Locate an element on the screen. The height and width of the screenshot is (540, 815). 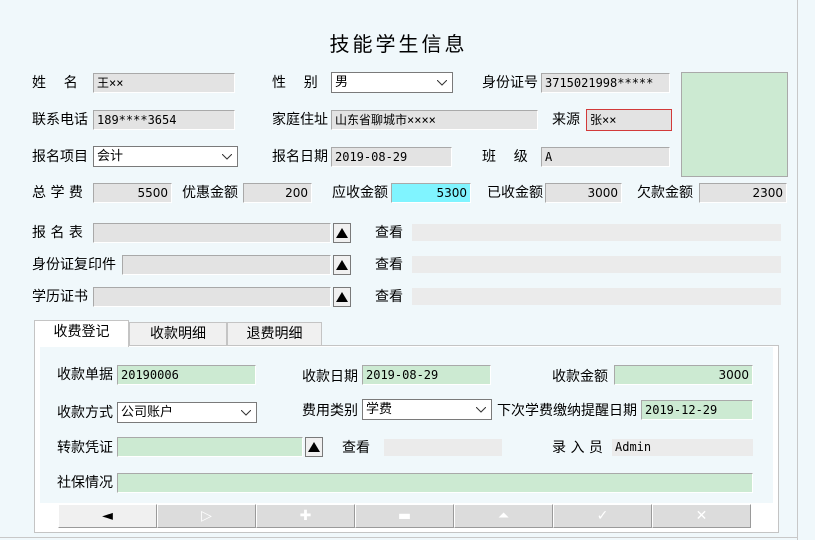
receipt-field: 20190006 is located at coordinates (186, 375).